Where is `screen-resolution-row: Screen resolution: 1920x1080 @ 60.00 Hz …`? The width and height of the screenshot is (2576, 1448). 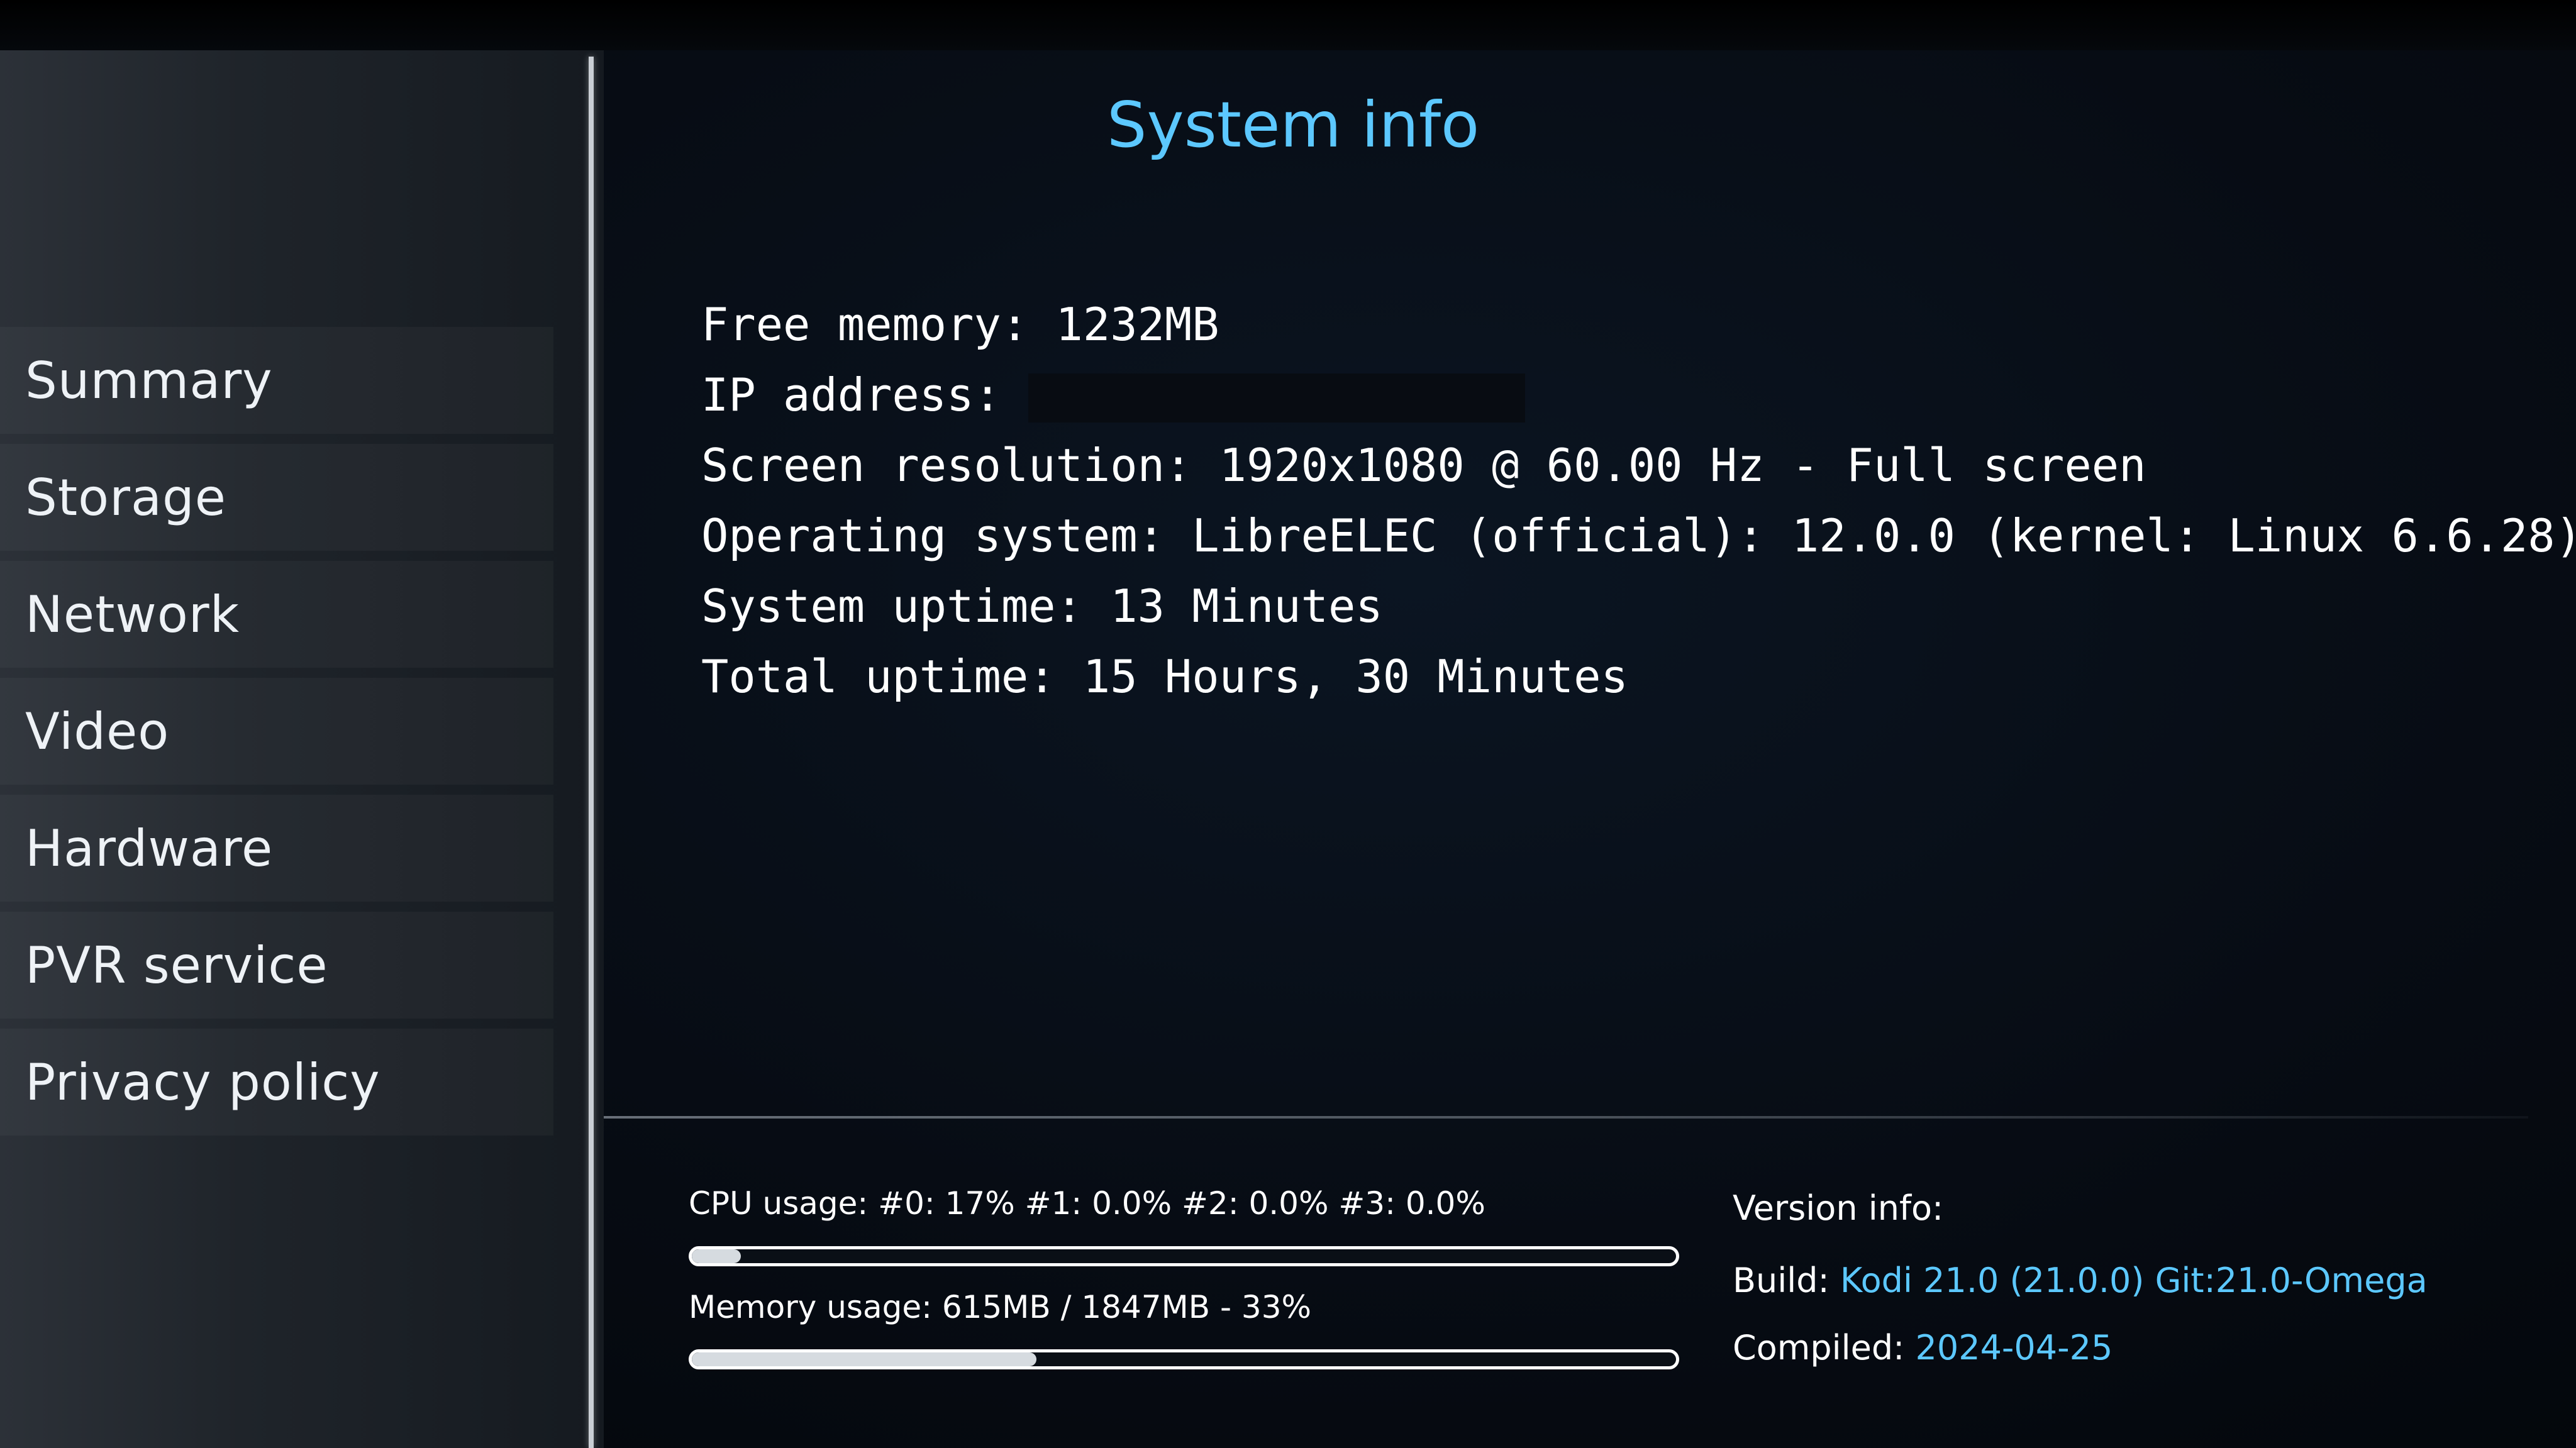
screen-resolution-row: Screen resolution: 1920x1080 @ 60.00 Hz … is located at coordinates (1423, 465).